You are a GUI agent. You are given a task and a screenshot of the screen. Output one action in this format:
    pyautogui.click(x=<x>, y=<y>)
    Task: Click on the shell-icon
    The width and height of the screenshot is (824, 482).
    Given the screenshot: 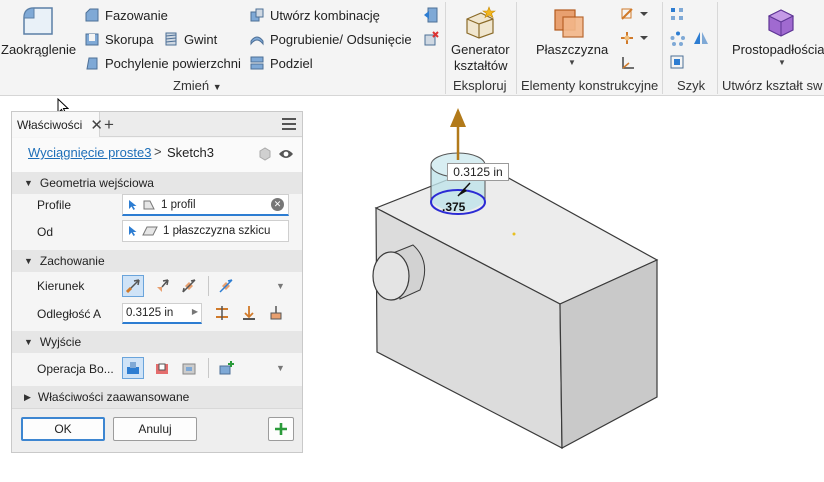 What is the action you would take?
    pyautogui.click(x=92, y=39)
    